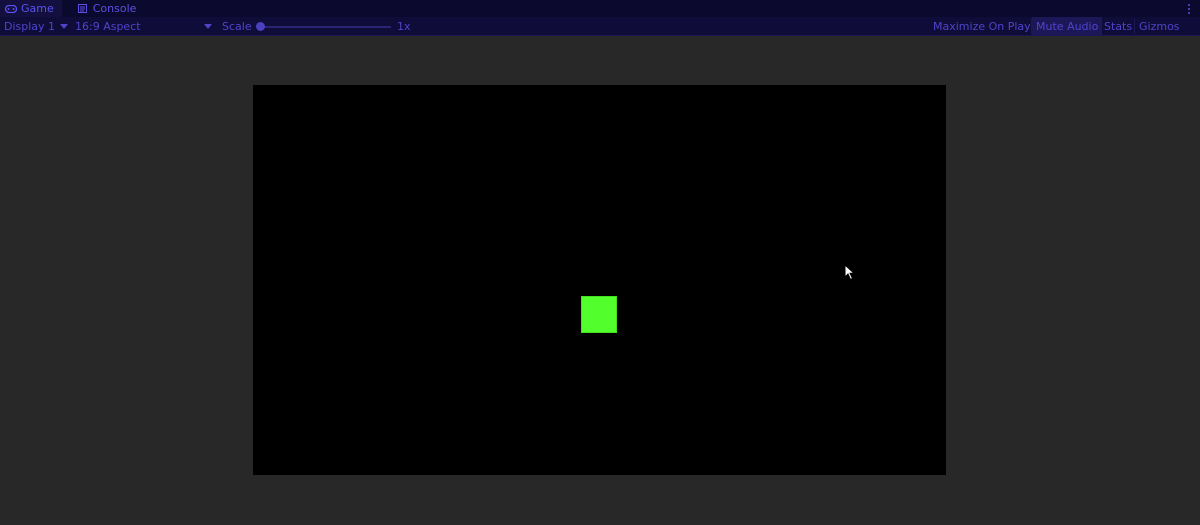  I want to click on tab-bar: Game Console, so click(600, 8).